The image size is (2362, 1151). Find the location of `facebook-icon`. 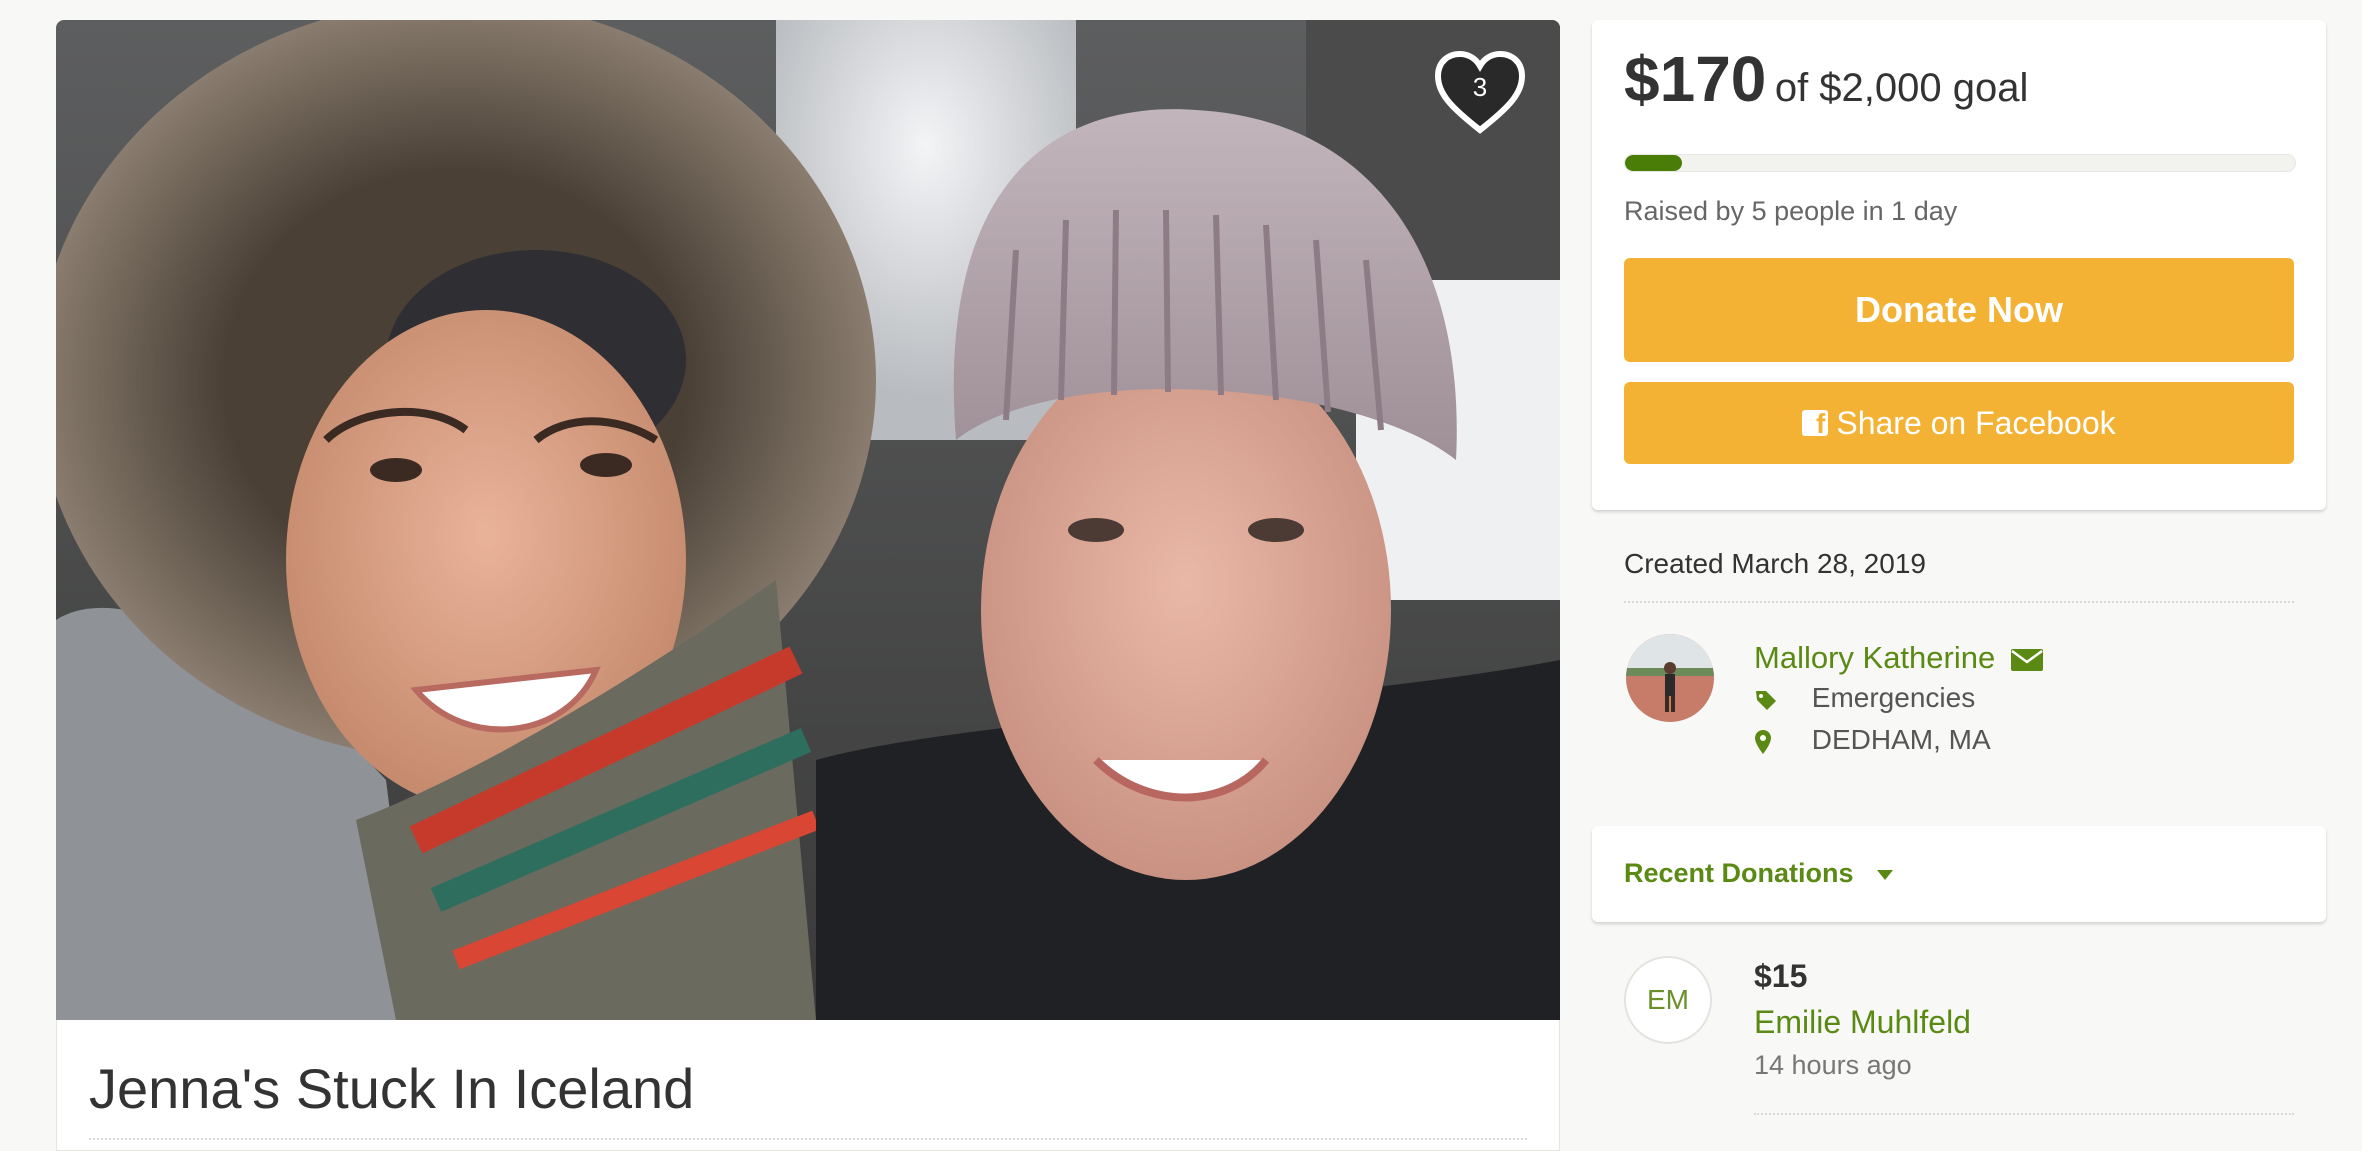

facebook-icon is located at coordinates (1815, 424).